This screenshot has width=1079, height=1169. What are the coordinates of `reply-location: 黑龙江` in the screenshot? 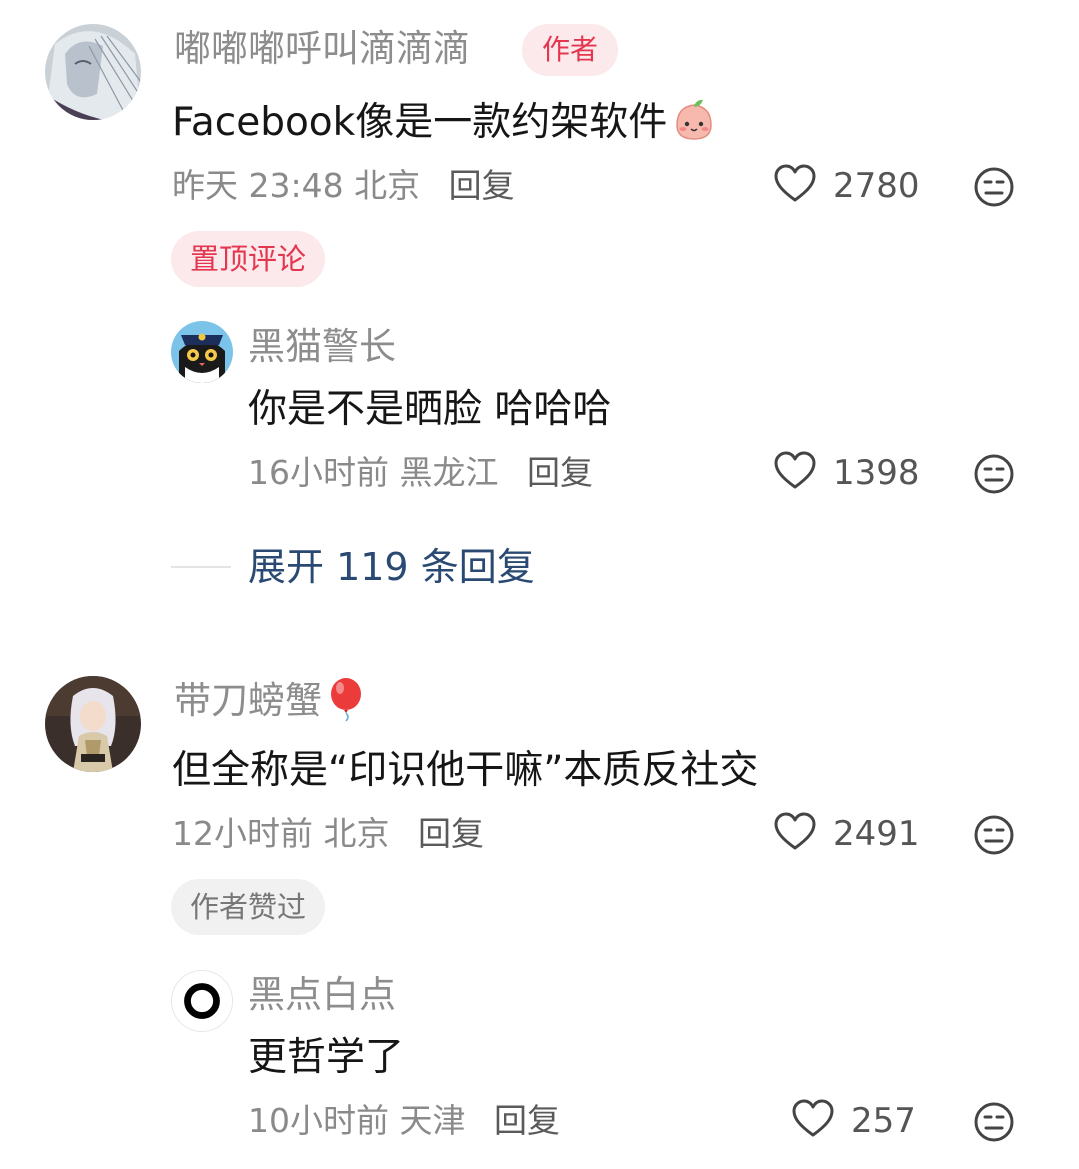 It's located at (449, 472).